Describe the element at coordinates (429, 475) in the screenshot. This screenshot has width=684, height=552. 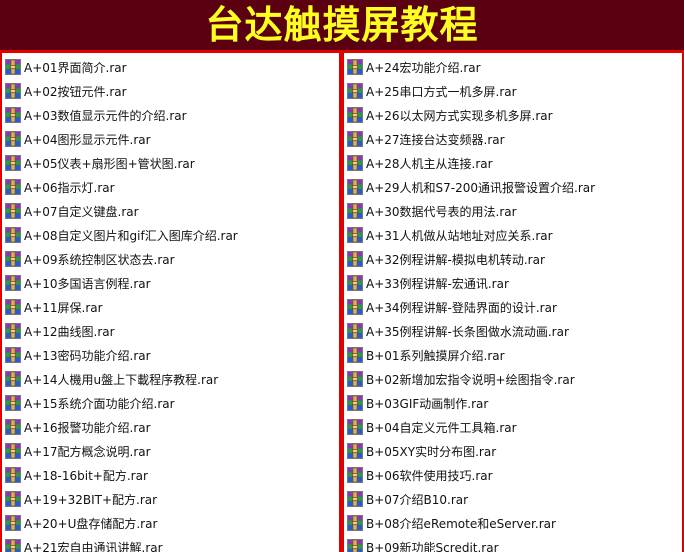
I see `file-name: B+06软件使用技巧.rar` at that location.